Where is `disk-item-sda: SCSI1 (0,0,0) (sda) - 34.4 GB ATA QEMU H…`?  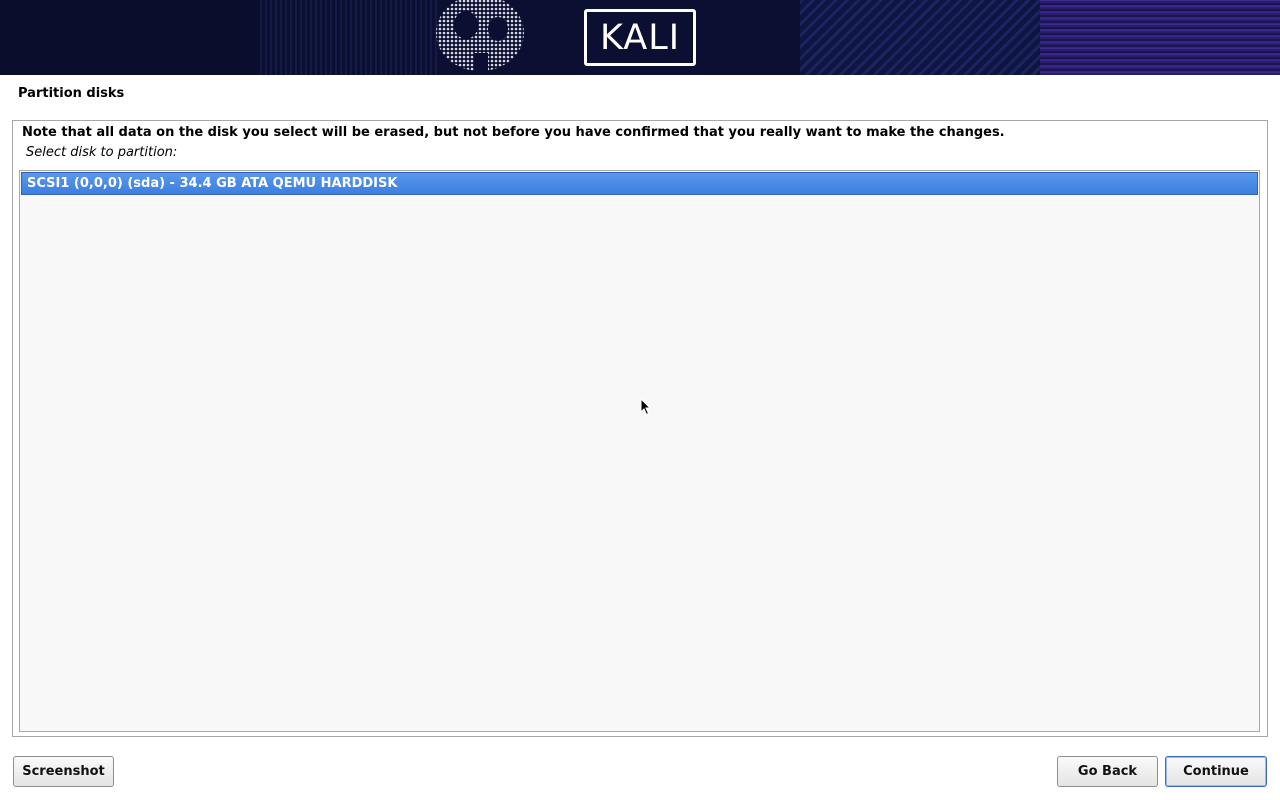
disk-item-sda: SCSI1 (0,0,0) (sda) - 34.4 GB ATA QEMU H… is located at coordinates (639, 183).